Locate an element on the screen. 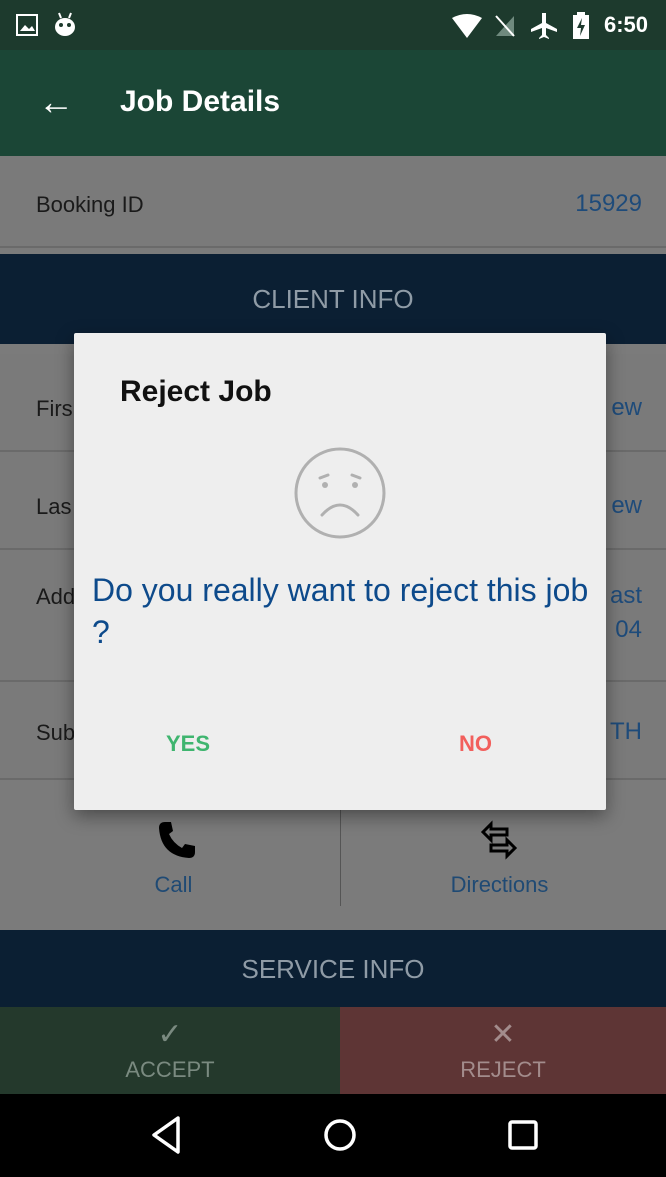 The width and height of the screenshot is (666, 1177). dialog-message: Do you really want to reject this job ? is located at coordinates (340, 611).